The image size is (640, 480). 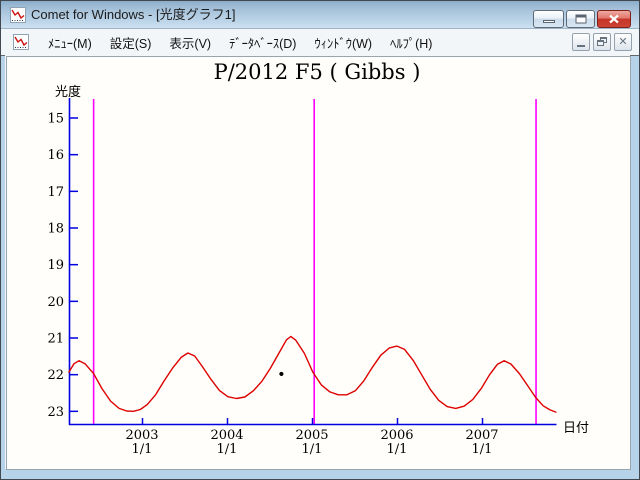 I want to click on menu-item-menu: ﾒﾆｭｰ(M), so click(x=70, y=42).